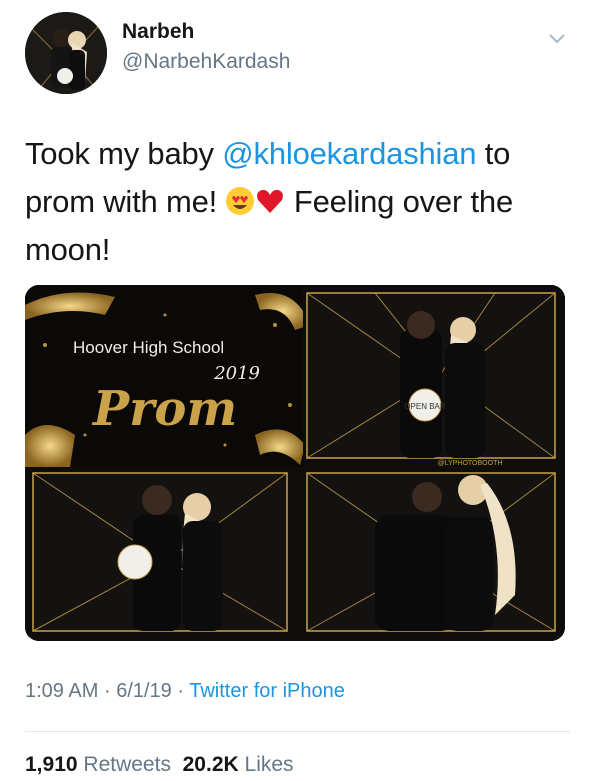 This screenshot has height=781, width=590. What do you see at coordinates (164, 409) in the screenshot?
I see `banner-prom-text: Prom` at bounding box center [164, 409].